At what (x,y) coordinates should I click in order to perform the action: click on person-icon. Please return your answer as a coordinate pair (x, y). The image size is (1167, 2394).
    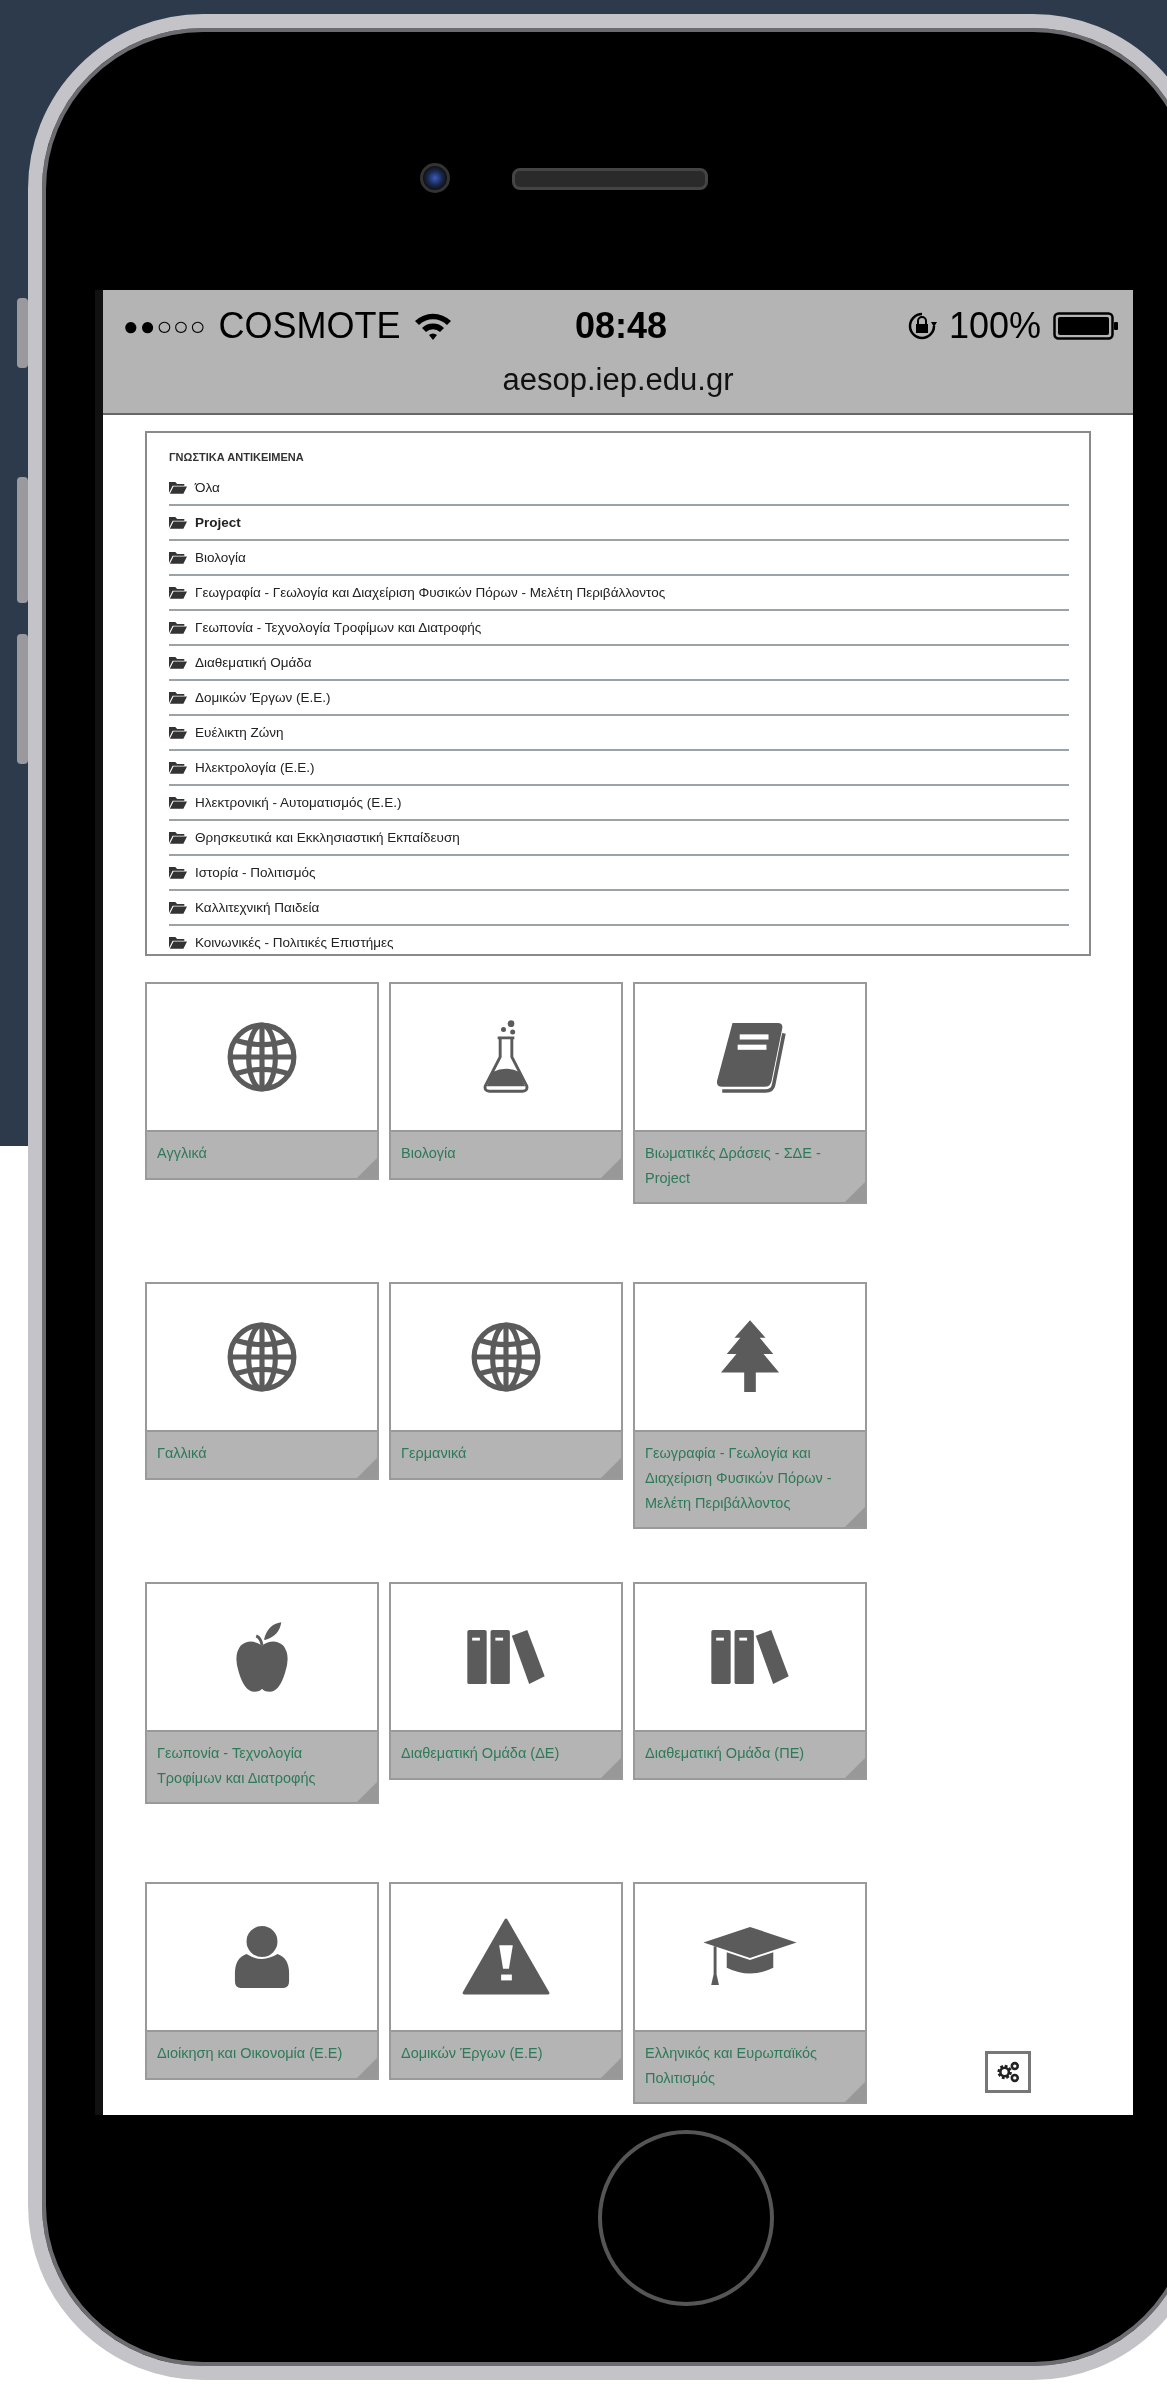
    Looking at the image, I should click on (262, 1957).